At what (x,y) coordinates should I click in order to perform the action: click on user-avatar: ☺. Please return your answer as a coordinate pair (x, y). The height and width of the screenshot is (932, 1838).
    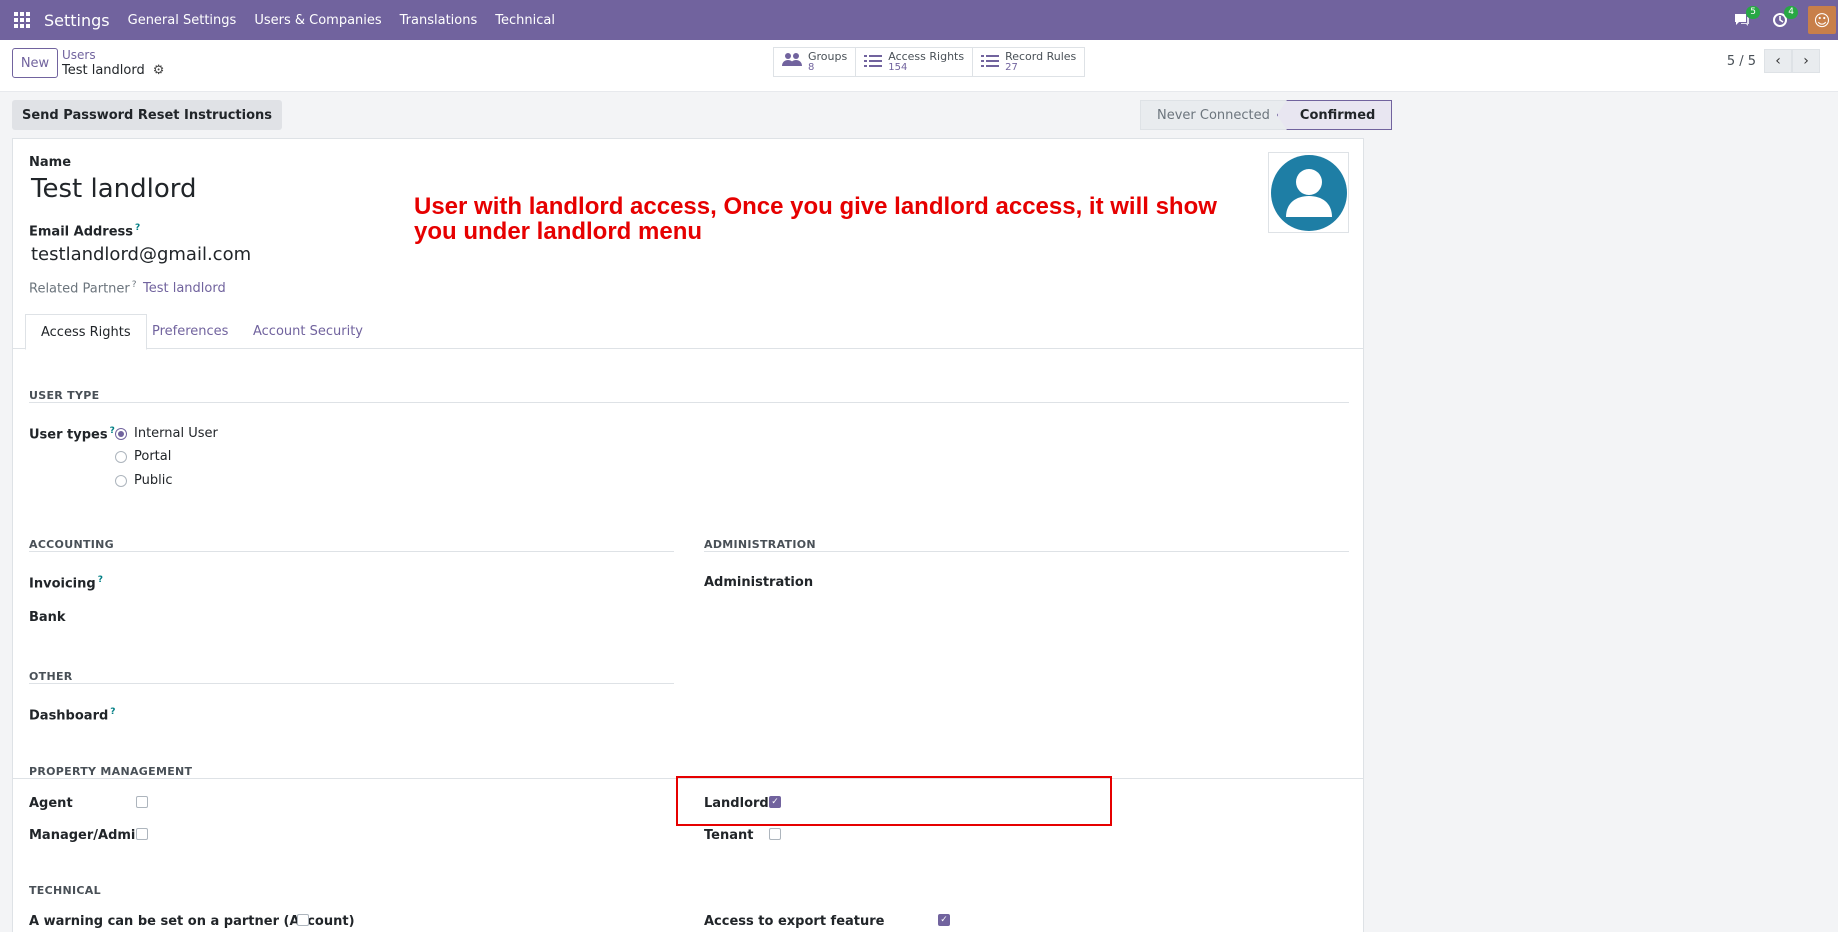
    Looking at the image, I should click on (1822, 20).